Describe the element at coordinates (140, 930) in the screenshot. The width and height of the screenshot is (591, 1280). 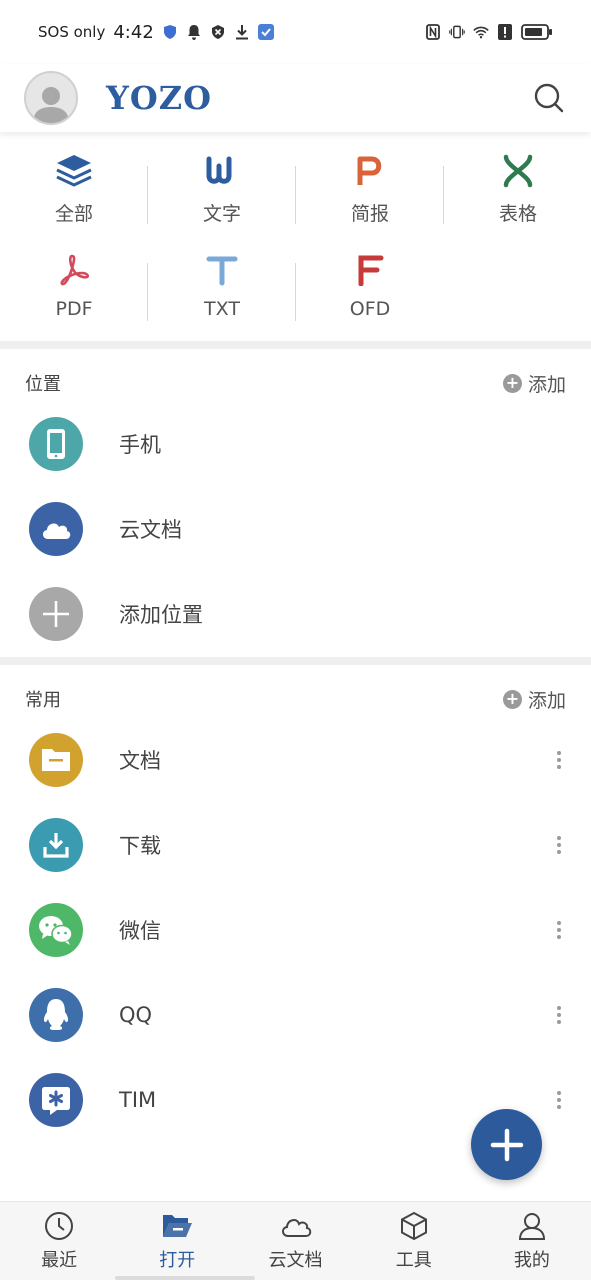
I see `common-label: 微信` at that location.